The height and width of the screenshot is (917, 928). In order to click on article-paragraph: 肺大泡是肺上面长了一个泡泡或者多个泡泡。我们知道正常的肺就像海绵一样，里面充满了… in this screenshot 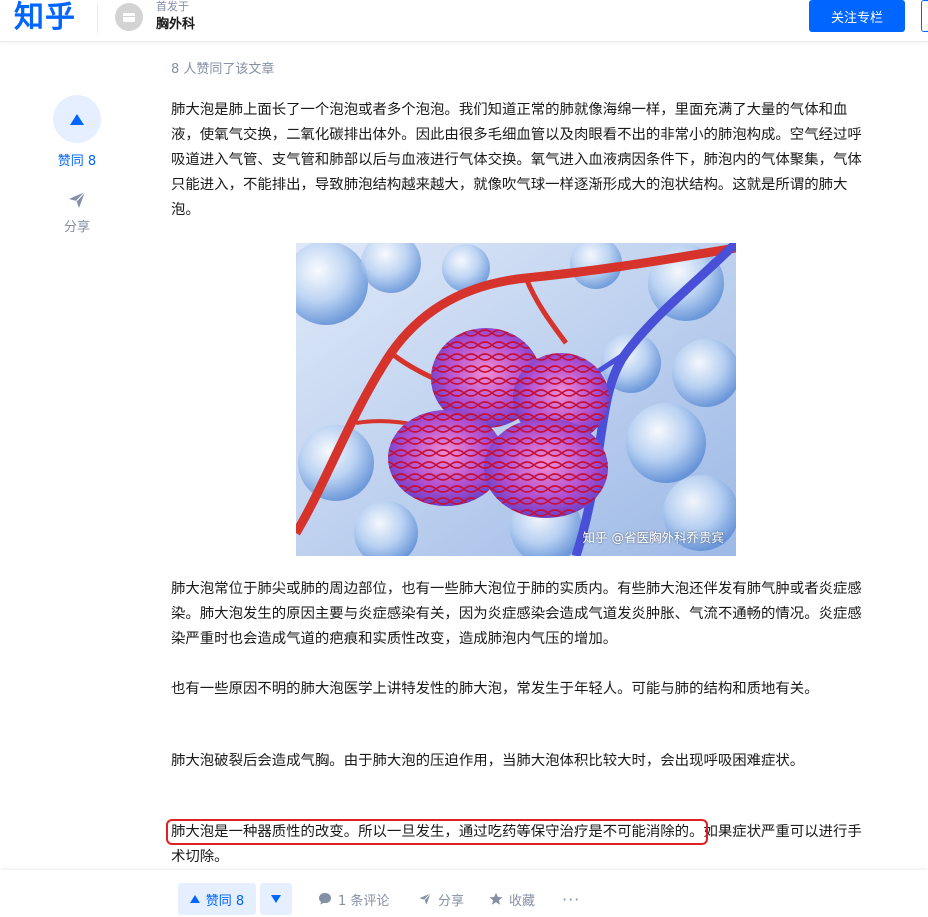, I will do `click(516, 160)`.